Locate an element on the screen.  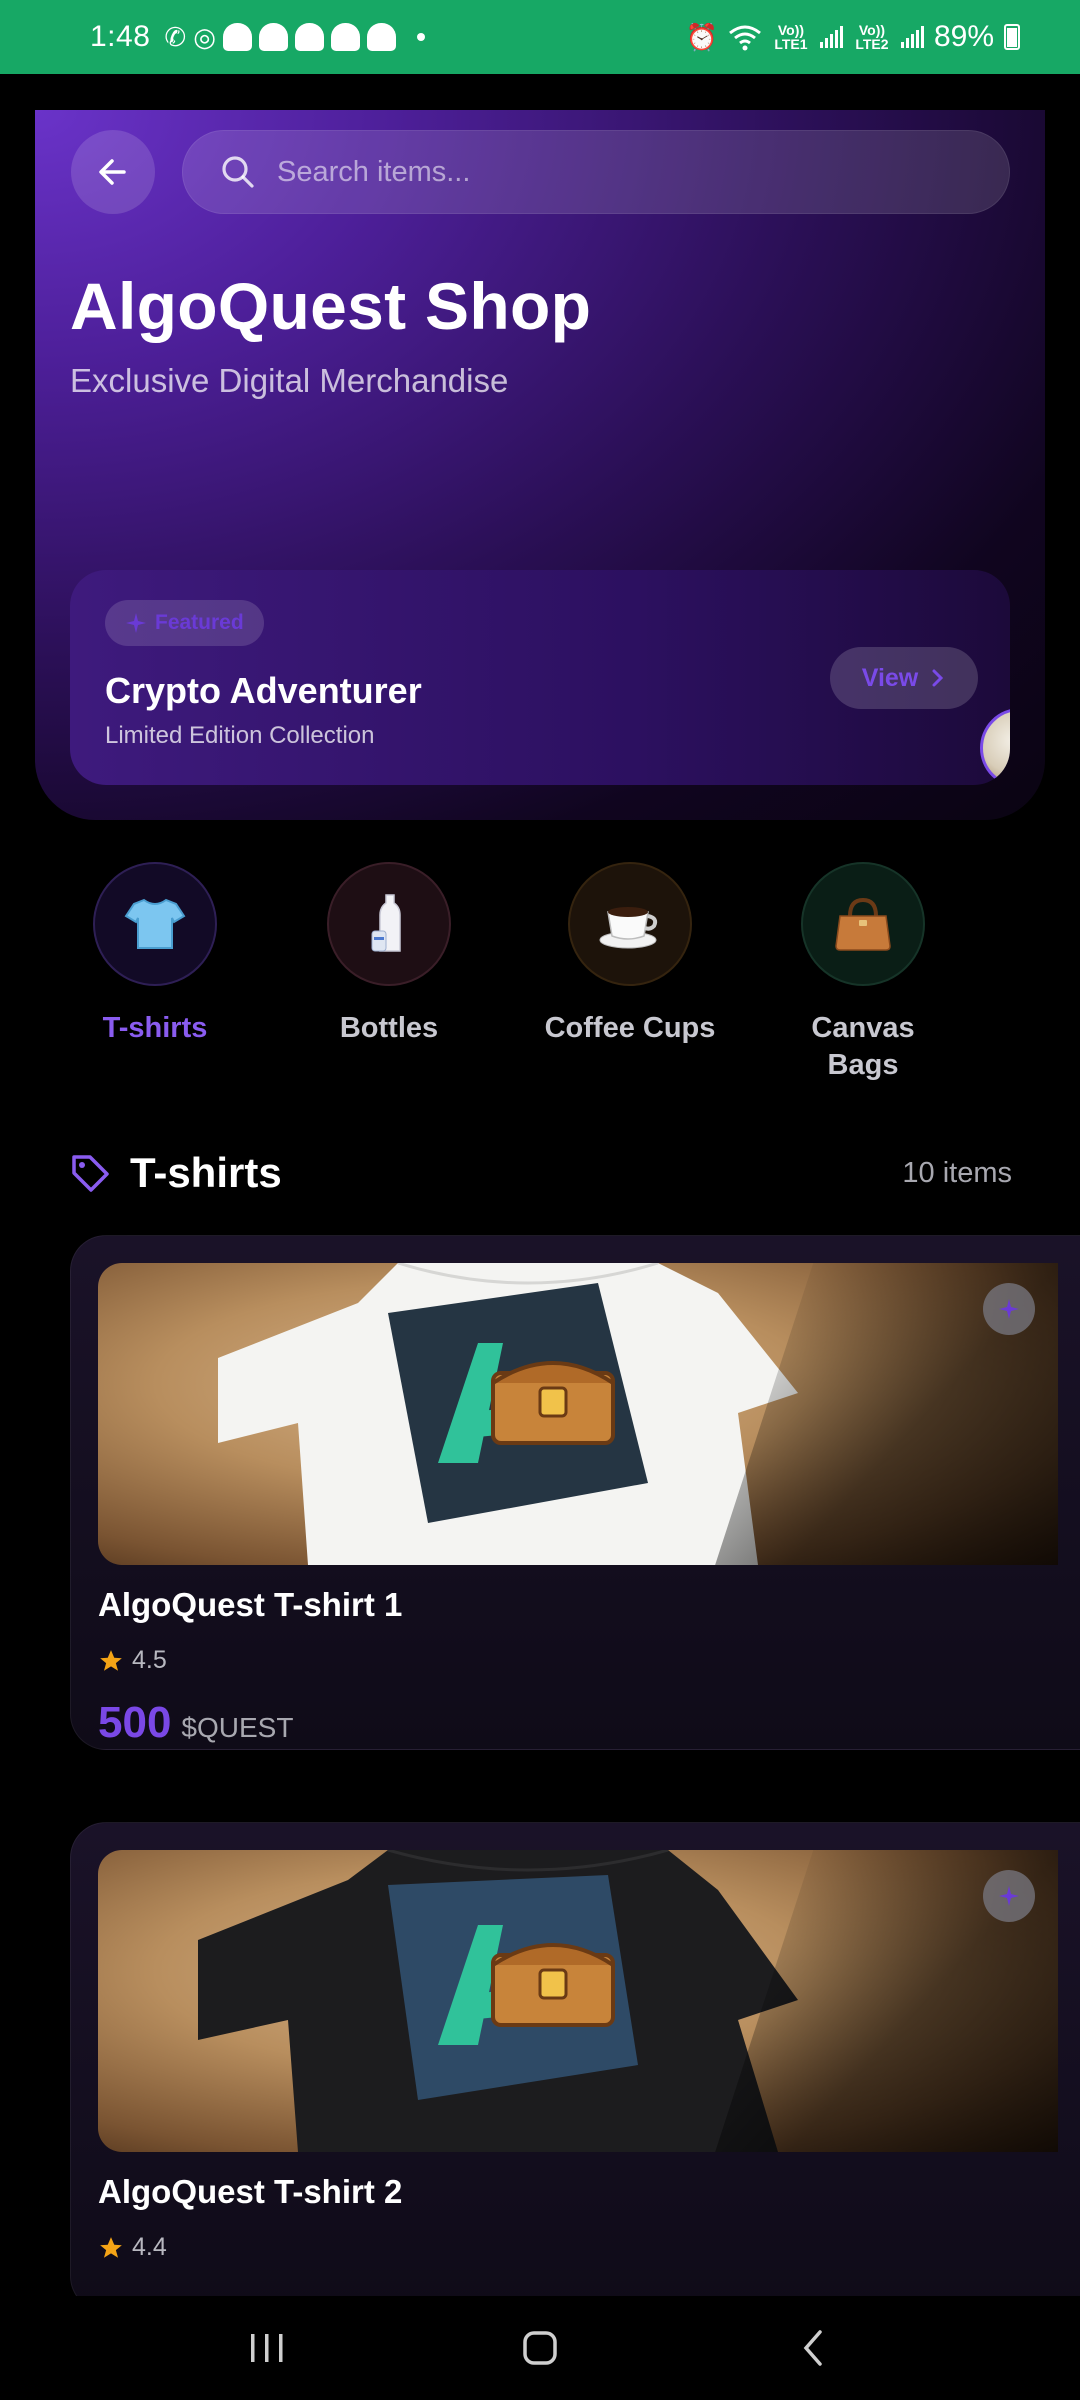
home-button is located at coordinates (540, 2348).